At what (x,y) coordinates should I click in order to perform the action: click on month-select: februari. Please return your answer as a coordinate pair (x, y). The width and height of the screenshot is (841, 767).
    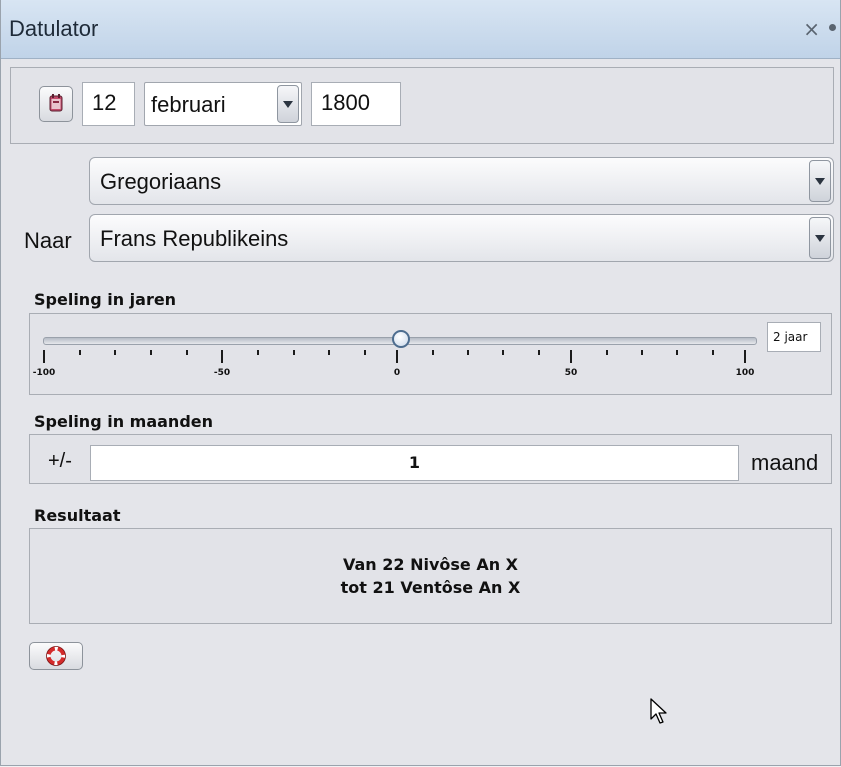
    Looking at the image, I should click on (223, 104).